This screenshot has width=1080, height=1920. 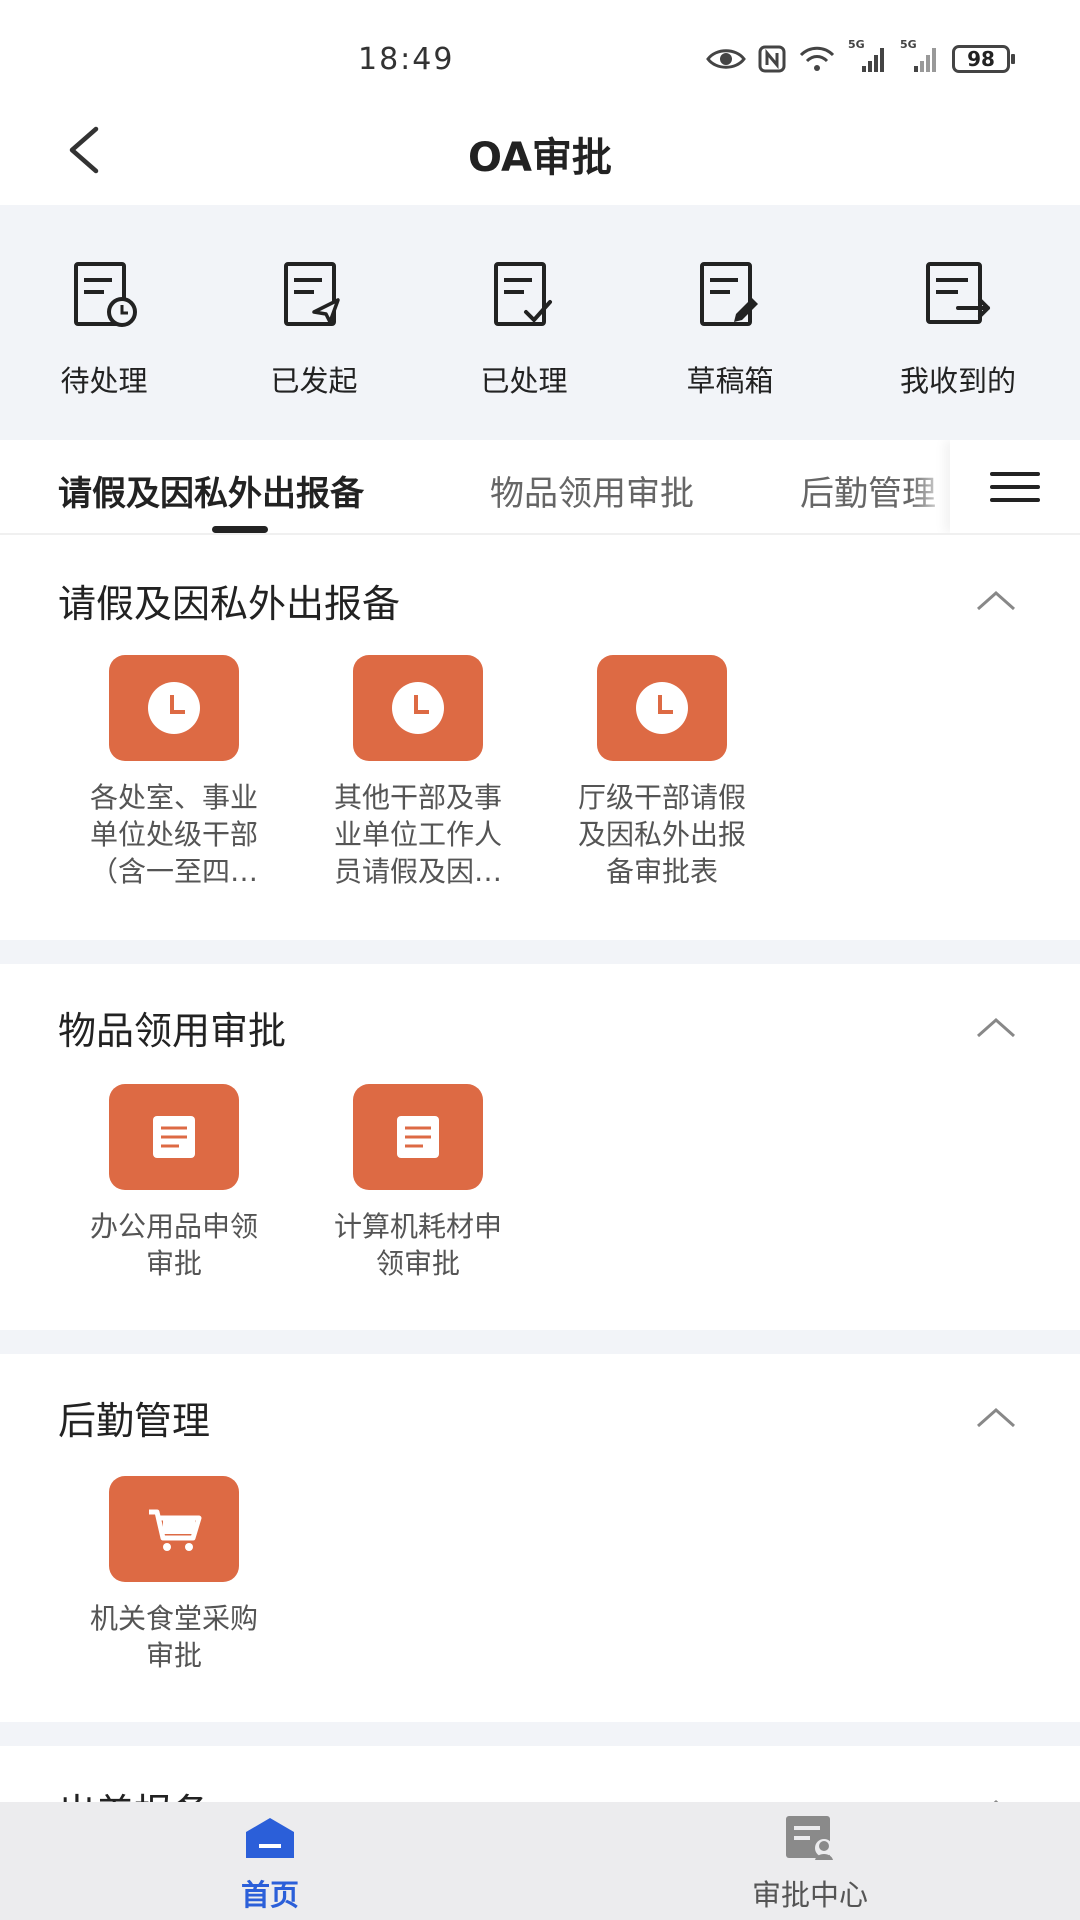 I want to click on app-label: 厅级干部请假 及因私外出报 备审批表, so click(x=661, y=834).